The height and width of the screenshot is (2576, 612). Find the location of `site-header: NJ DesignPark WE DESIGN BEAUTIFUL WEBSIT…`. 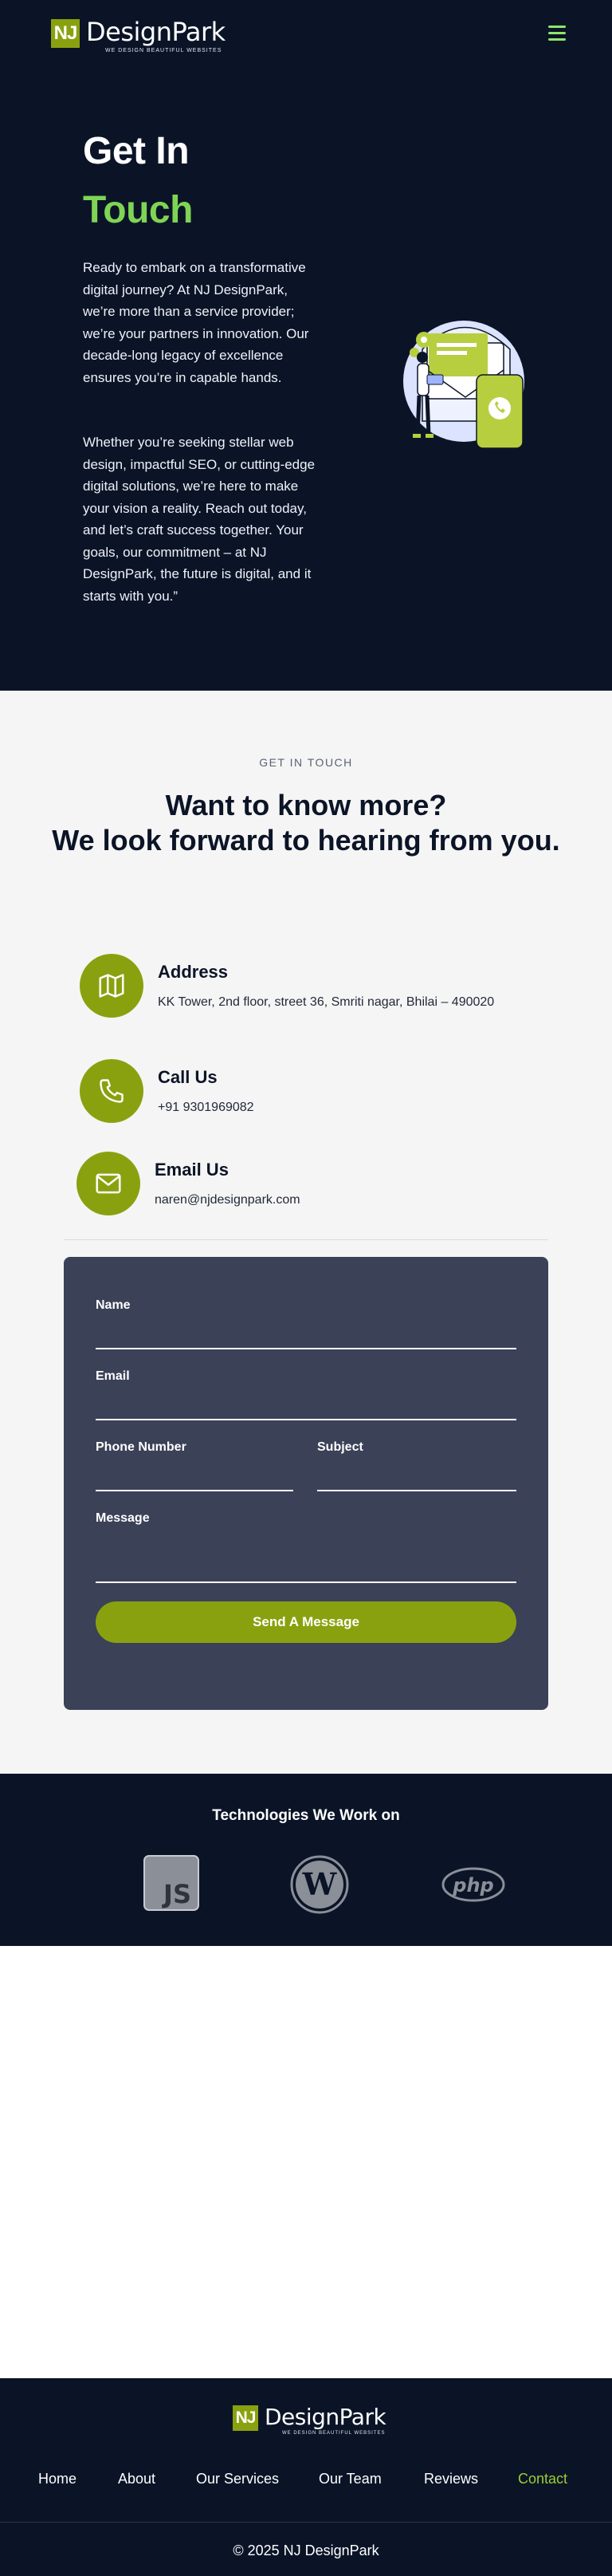

site-header: NJ DesignPark WE DESIGN BEAUTIFUL WEBSIT… is located at coordinates (306, 34).